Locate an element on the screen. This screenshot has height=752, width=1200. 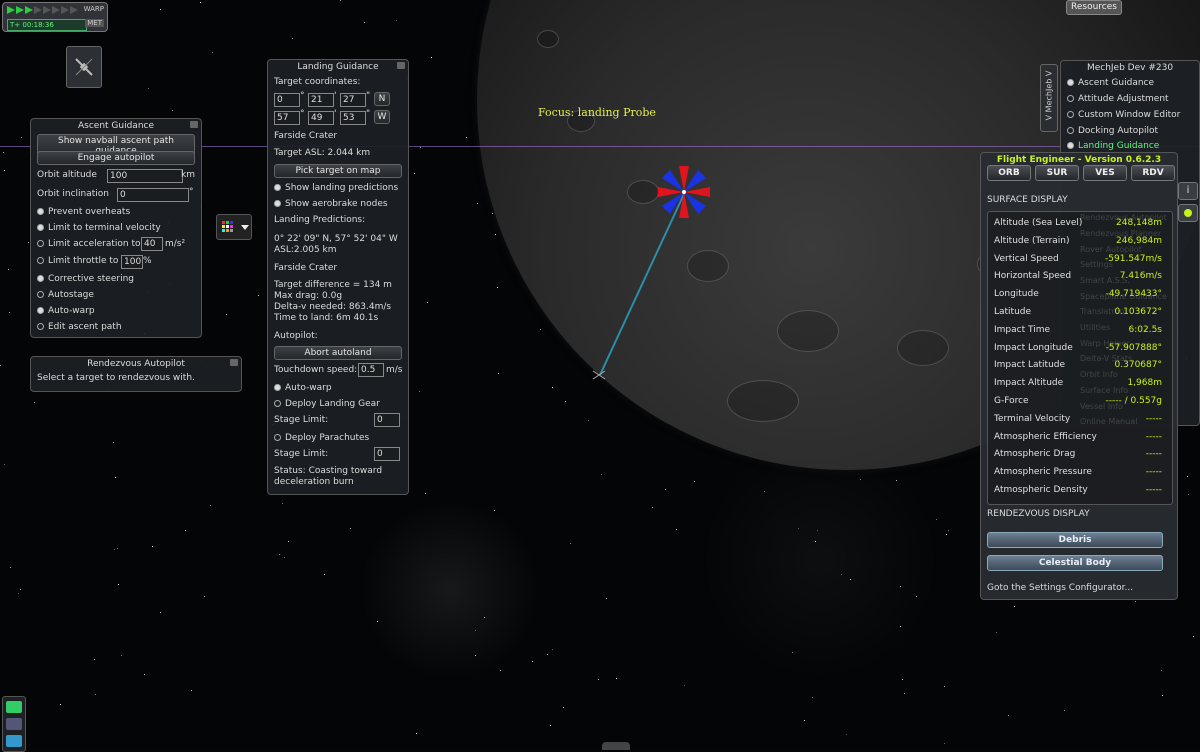
show-aerobrake-toggle: Show aerobrake nodes is located at coordinates (331, 204).